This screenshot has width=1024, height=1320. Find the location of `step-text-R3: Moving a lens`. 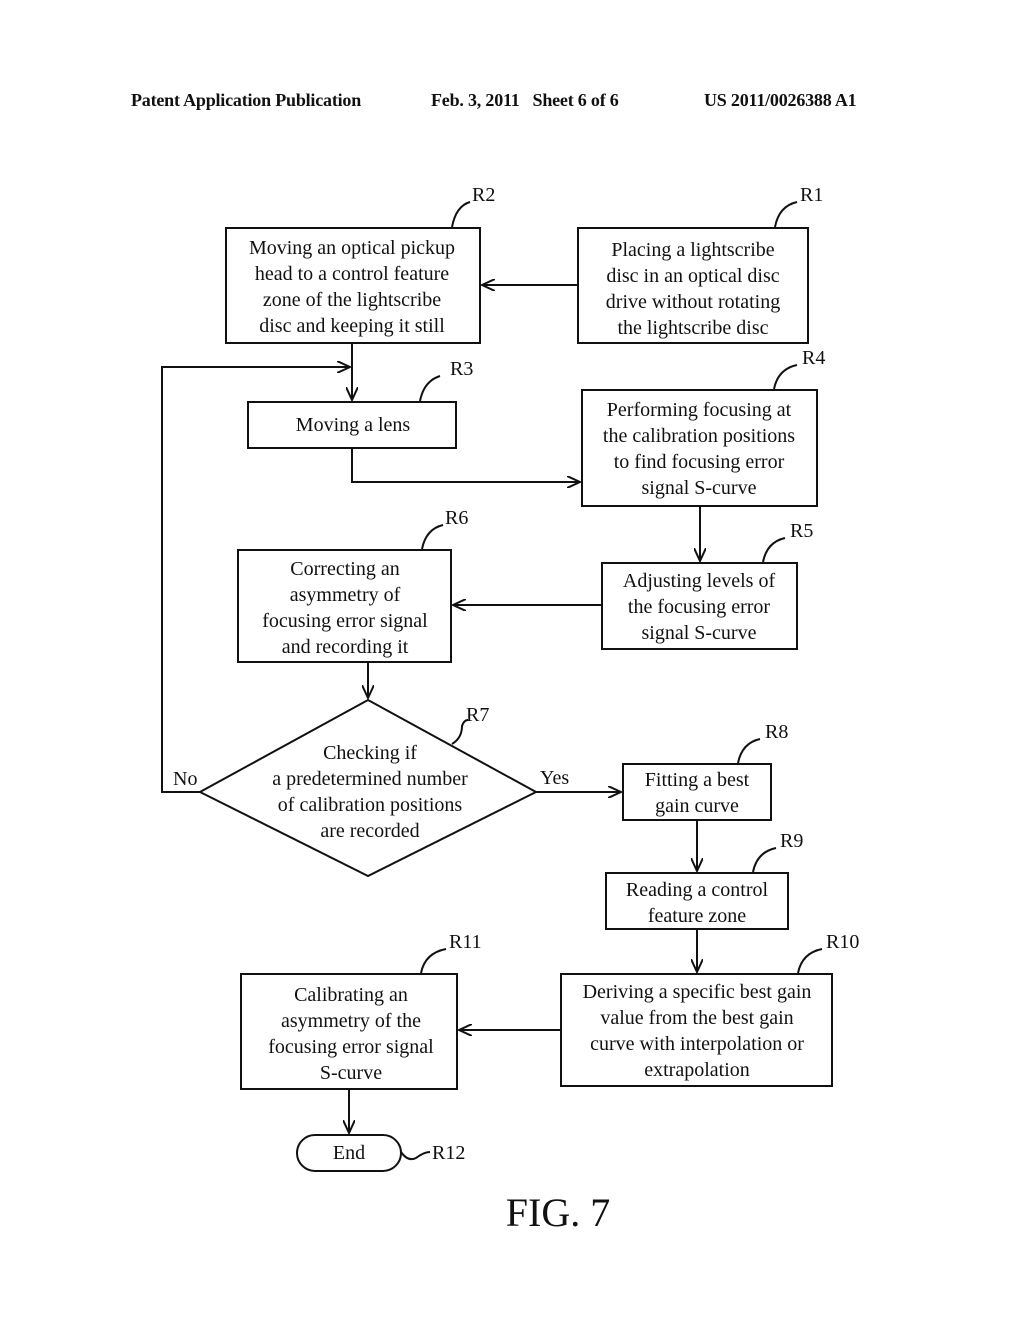

step-text-R3: Moving a lens is located at coordinates (353, 425).